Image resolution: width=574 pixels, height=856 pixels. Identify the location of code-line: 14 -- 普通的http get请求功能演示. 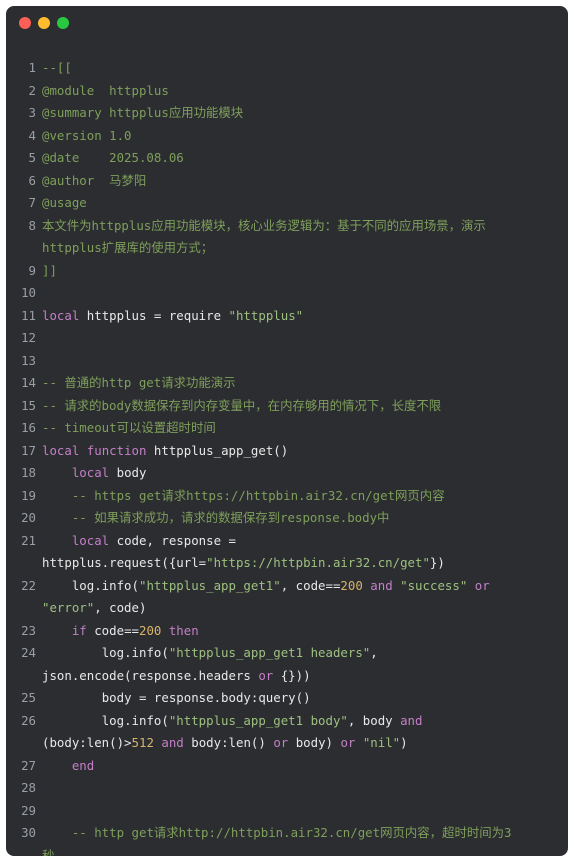
(287, 383).